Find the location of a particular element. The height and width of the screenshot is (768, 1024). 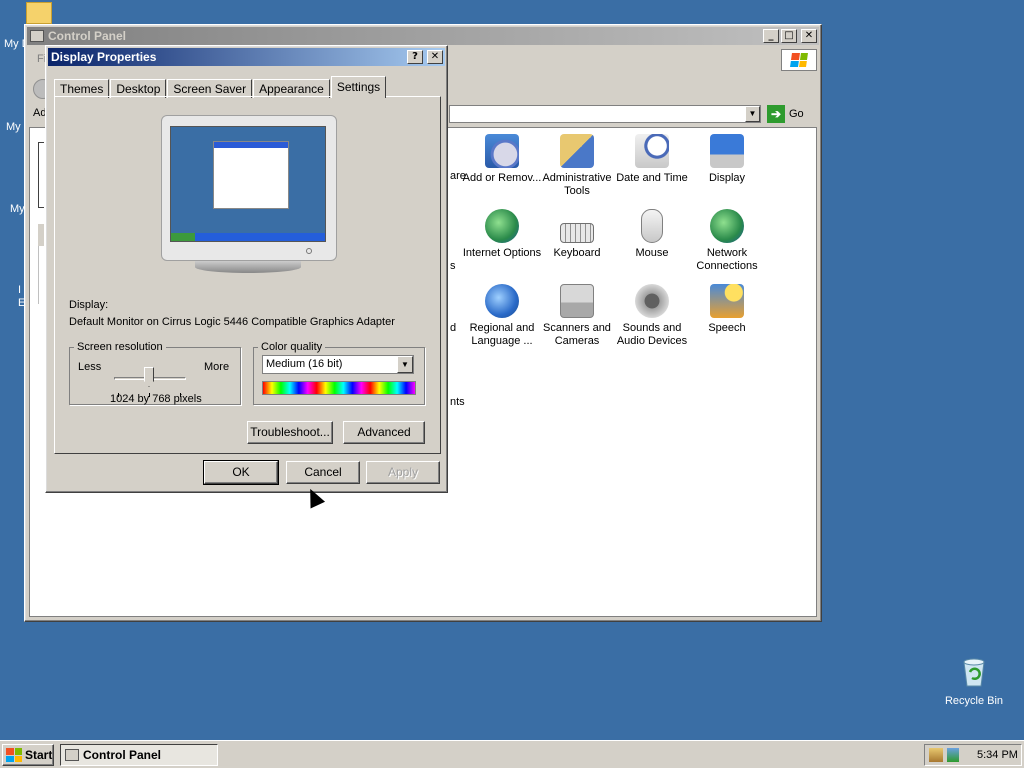

keyboard-icon is located at coordinates (577, 233).